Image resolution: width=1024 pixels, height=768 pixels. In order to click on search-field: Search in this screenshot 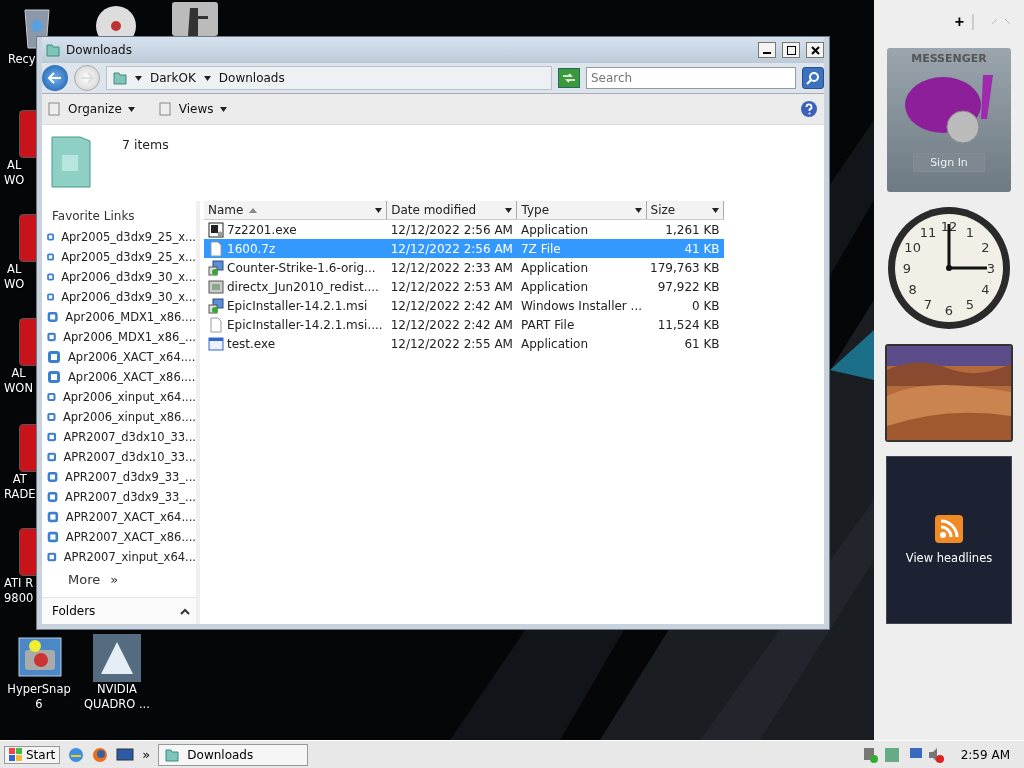, I will do `click(691, 78)`.